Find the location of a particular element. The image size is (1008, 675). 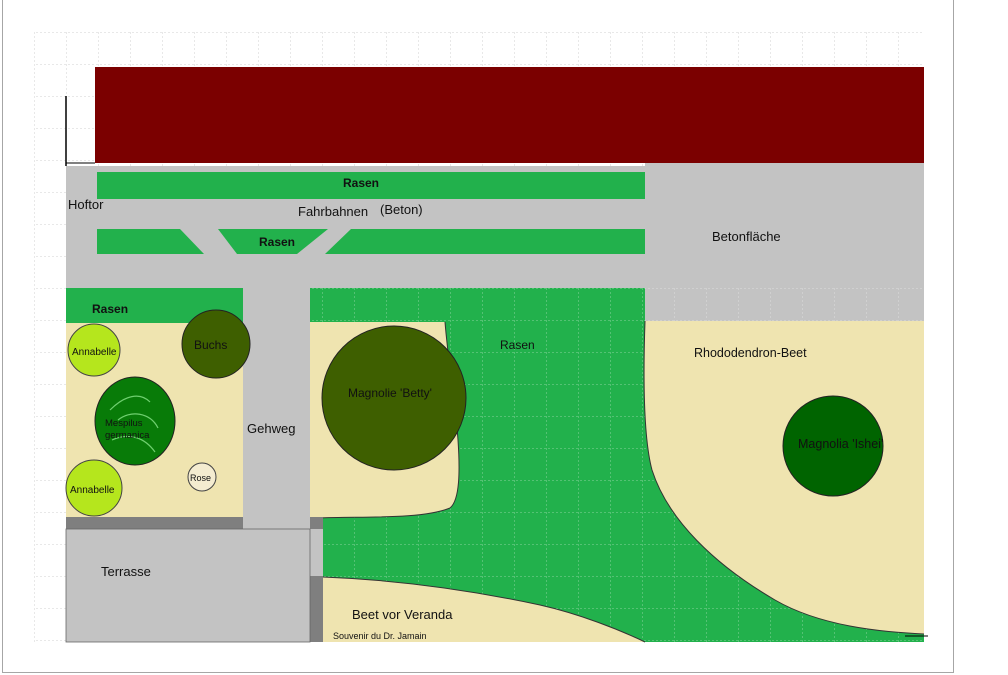

label-rasen-mid: Rasen is located at coordinates (277, 242).